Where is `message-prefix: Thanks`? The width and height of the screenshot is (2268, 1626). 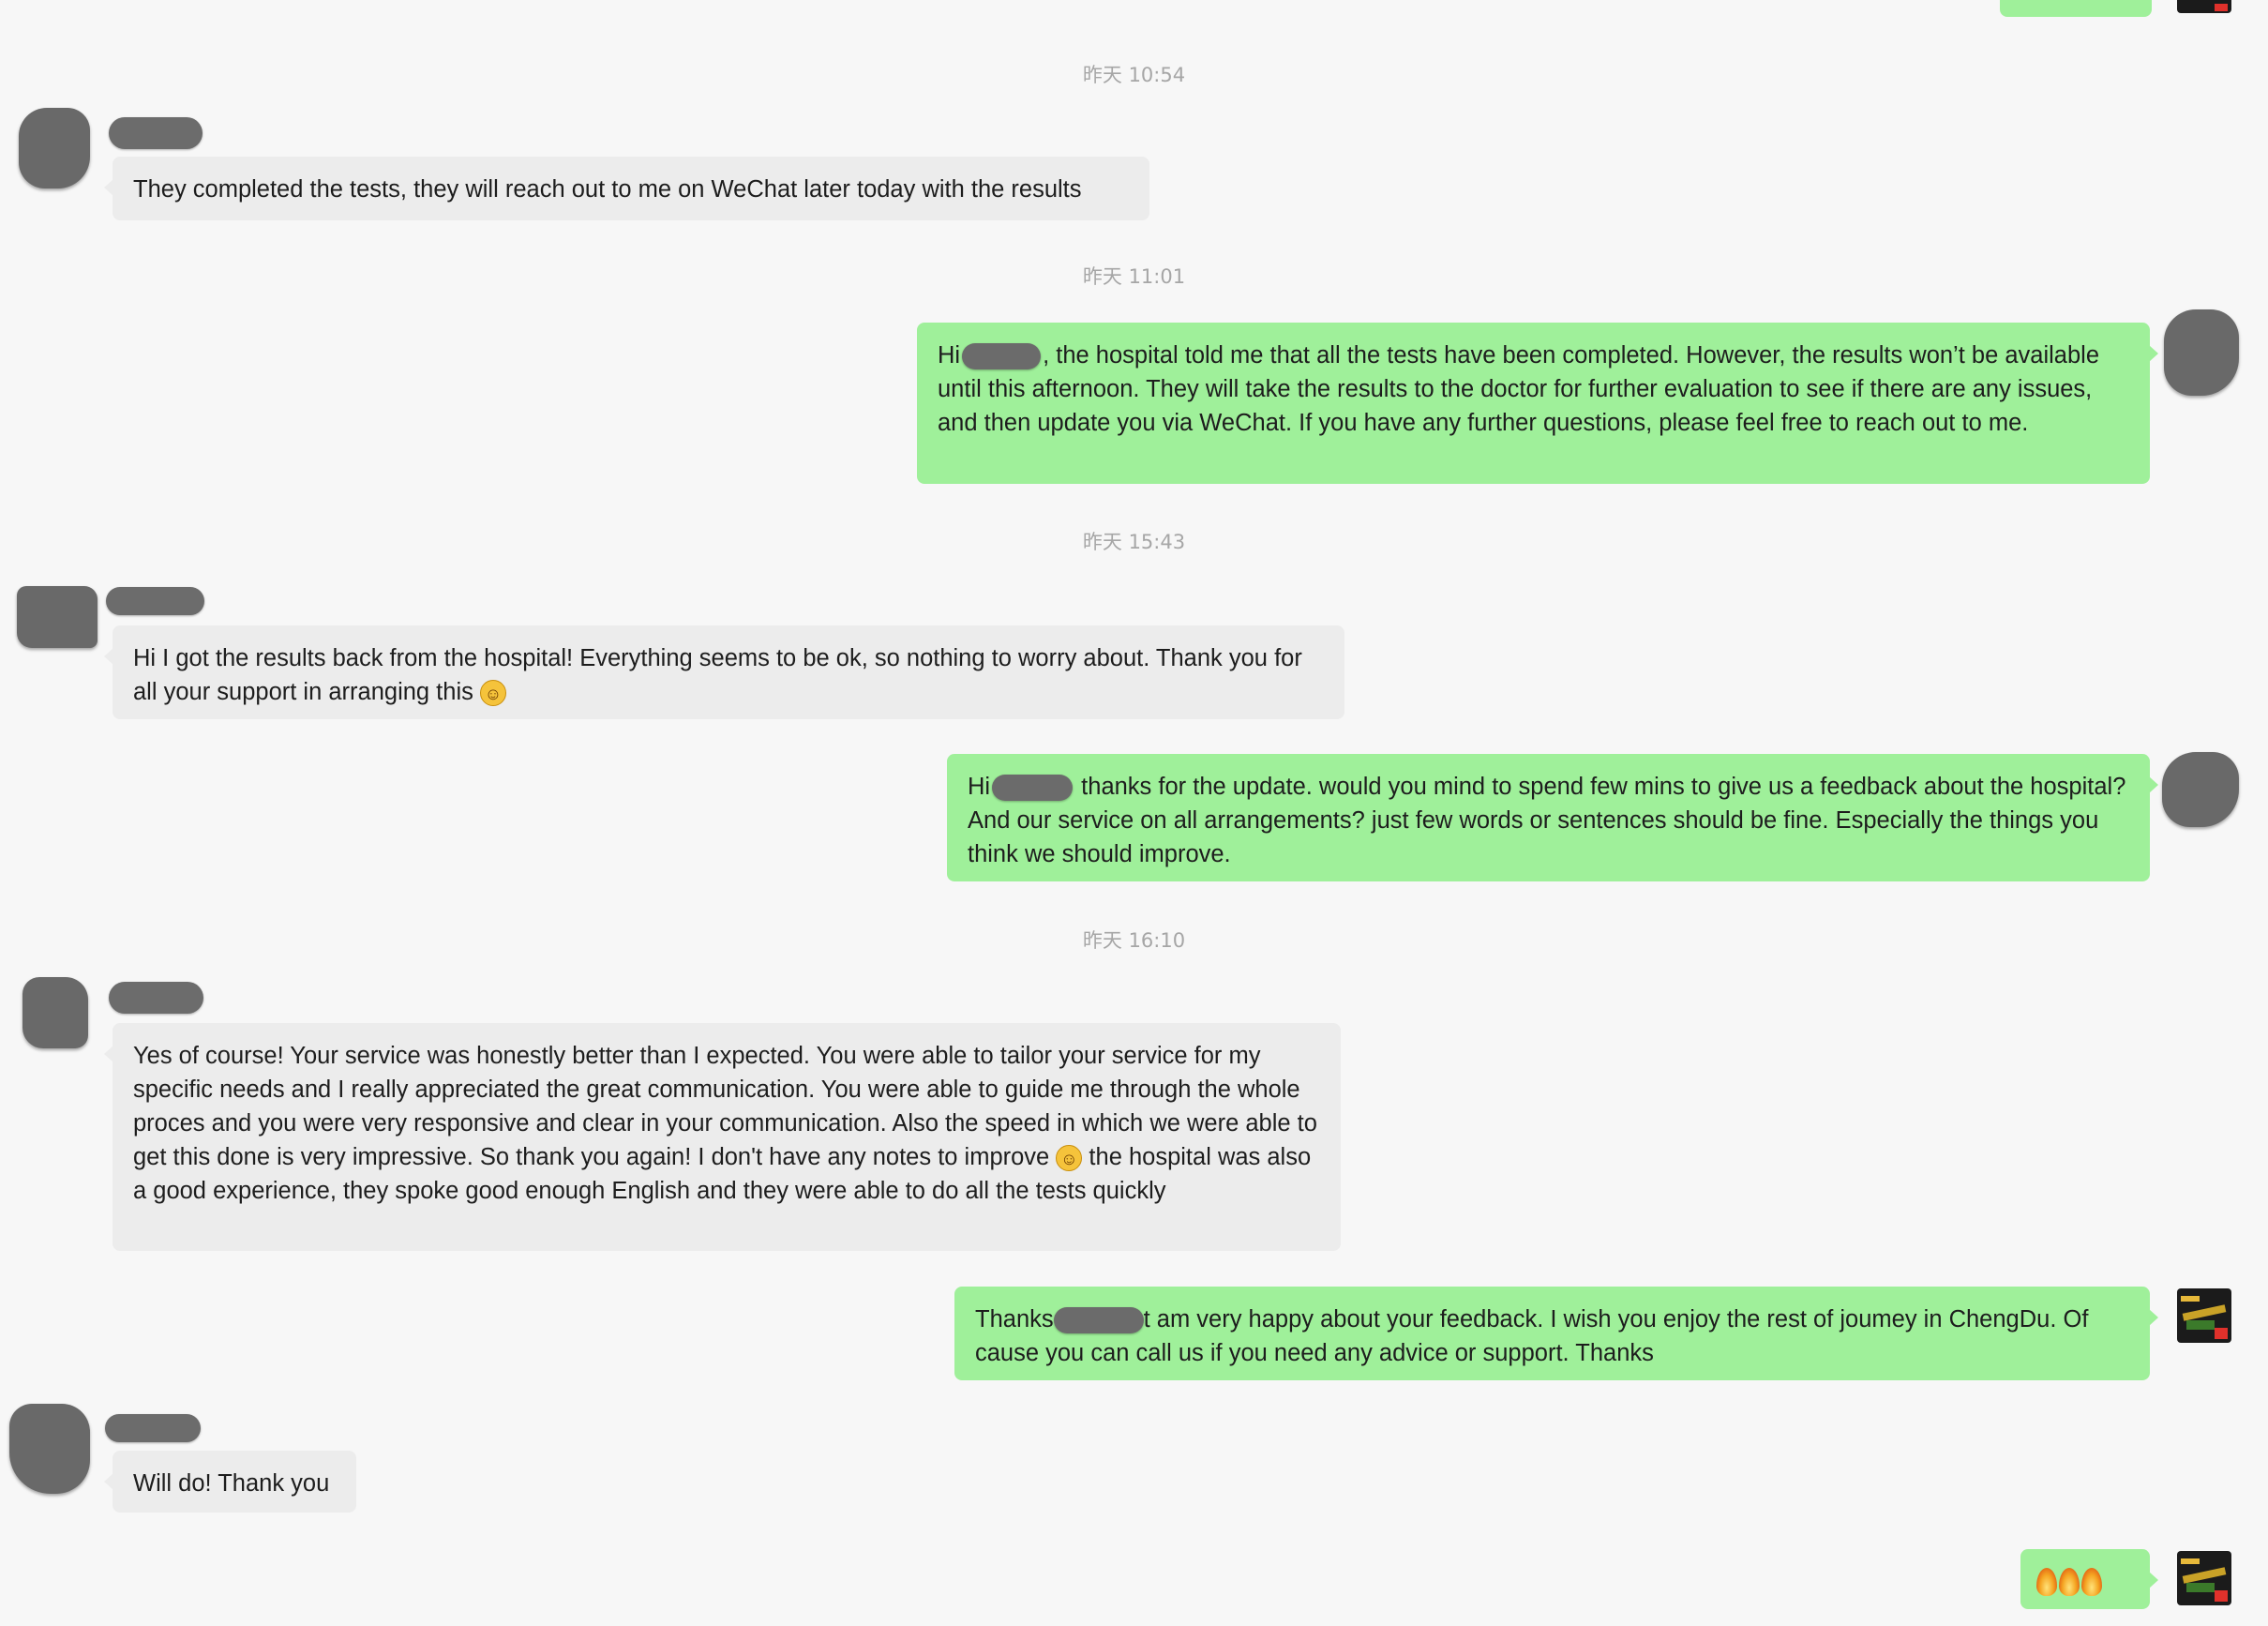
message-prefix: Thanks is located at coordinates (1014, 1319).